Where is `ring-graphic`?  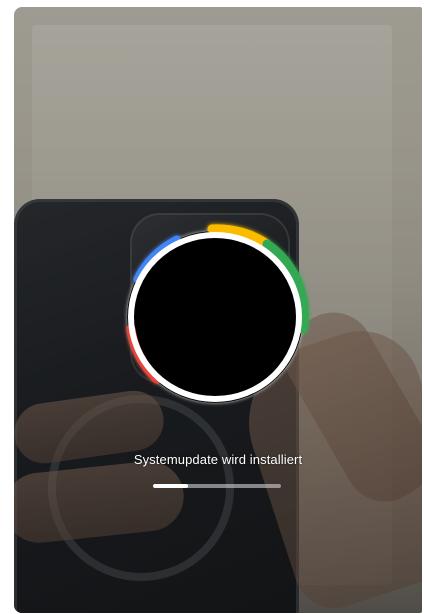 ring-graphic is located at coordinates (217, 313).